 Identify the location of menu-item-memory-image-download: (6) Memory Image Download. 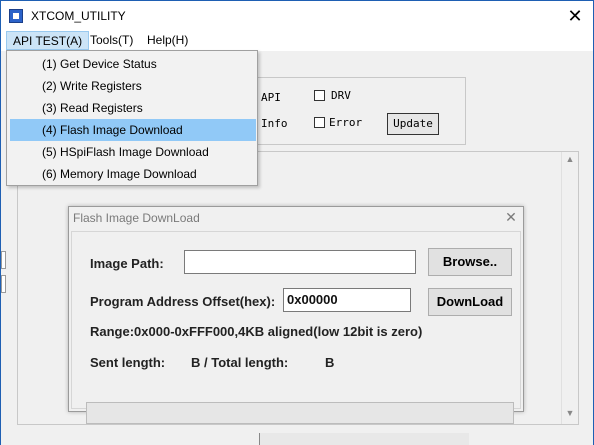
(133, 174).